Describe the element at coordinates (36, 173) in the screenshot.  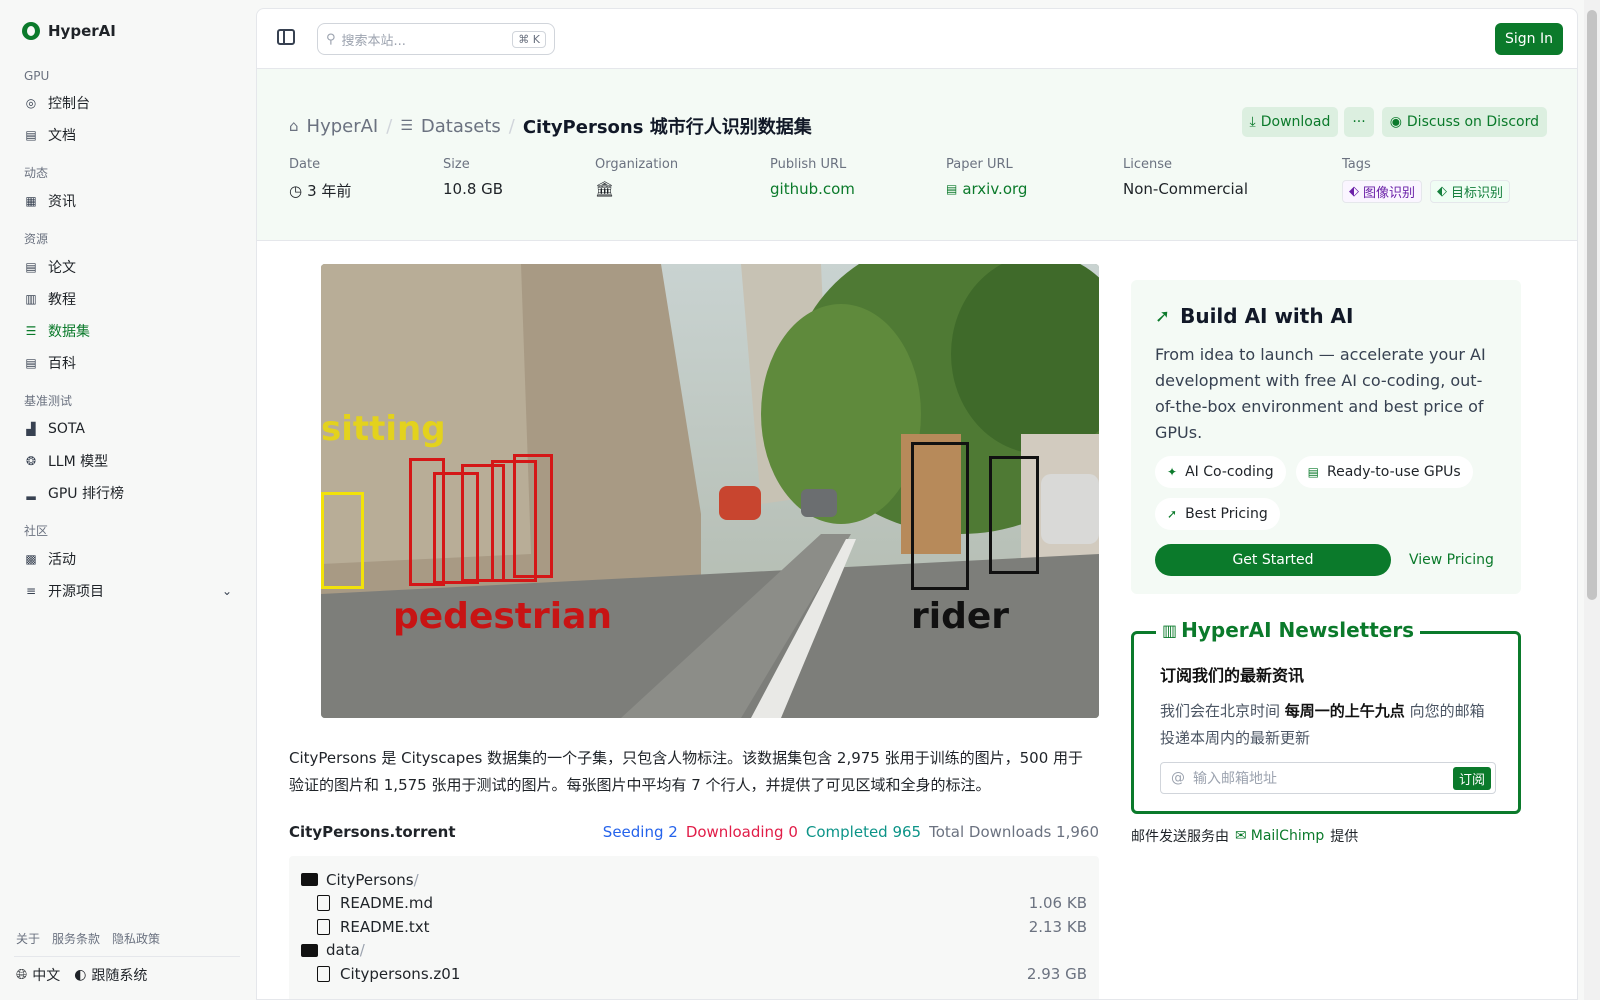
I see `sidebar-section-title: 动态` at that location.